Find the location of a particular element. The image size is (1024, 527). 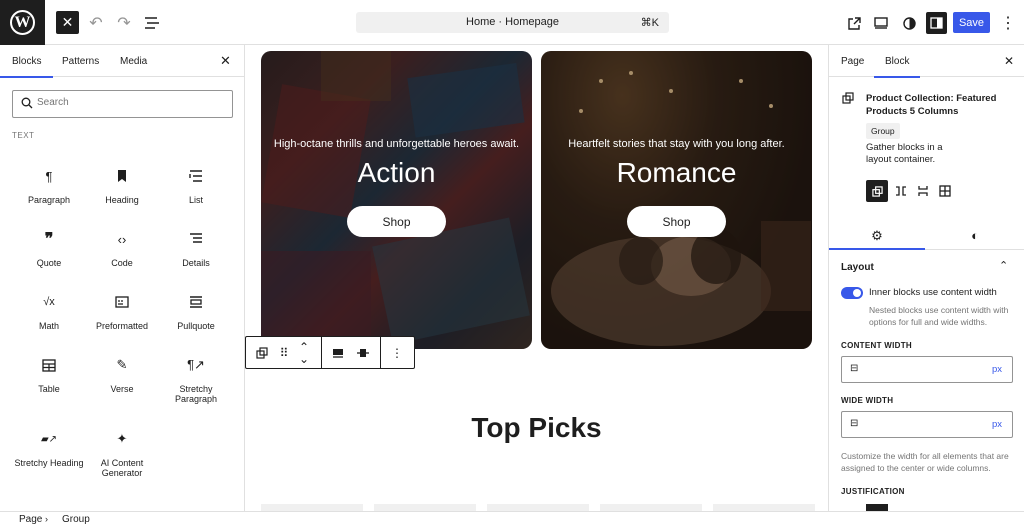

block-list: List is located at coordinates (196, 186).